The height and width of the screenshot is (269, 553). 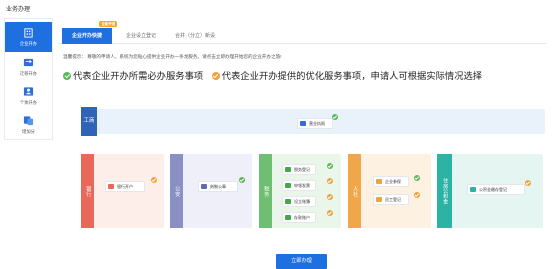 What do you see at coordinates (389, 191) in the screenshot?
I see `social-card: 人社 企业参保 员工登记` at bounding box center [389, 191].